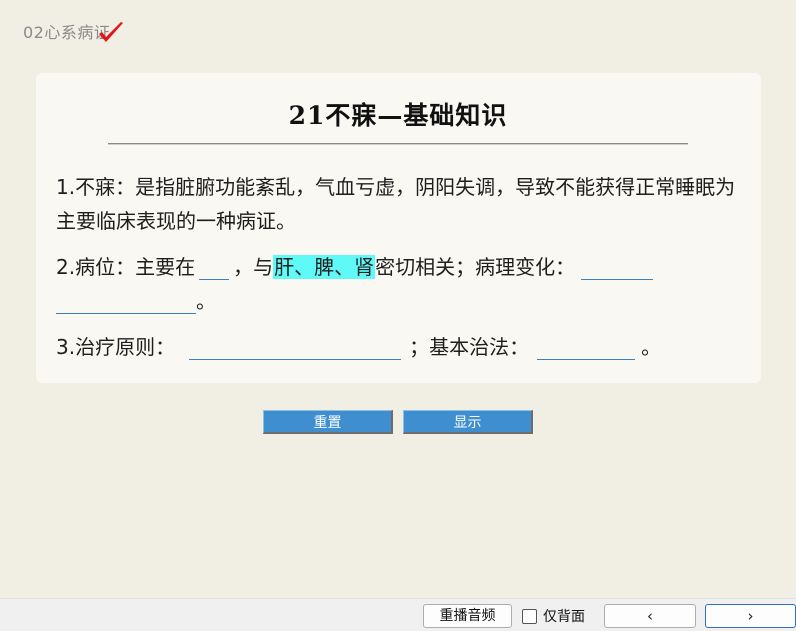 This screenshot has height=631, width=796. Describe the element at coordinates (396, 284) in the screenshot. I see `location-paragraph: 2.病位：主要在 ，与肝、脾、肾密切相关；病理变化： 。` at that location.